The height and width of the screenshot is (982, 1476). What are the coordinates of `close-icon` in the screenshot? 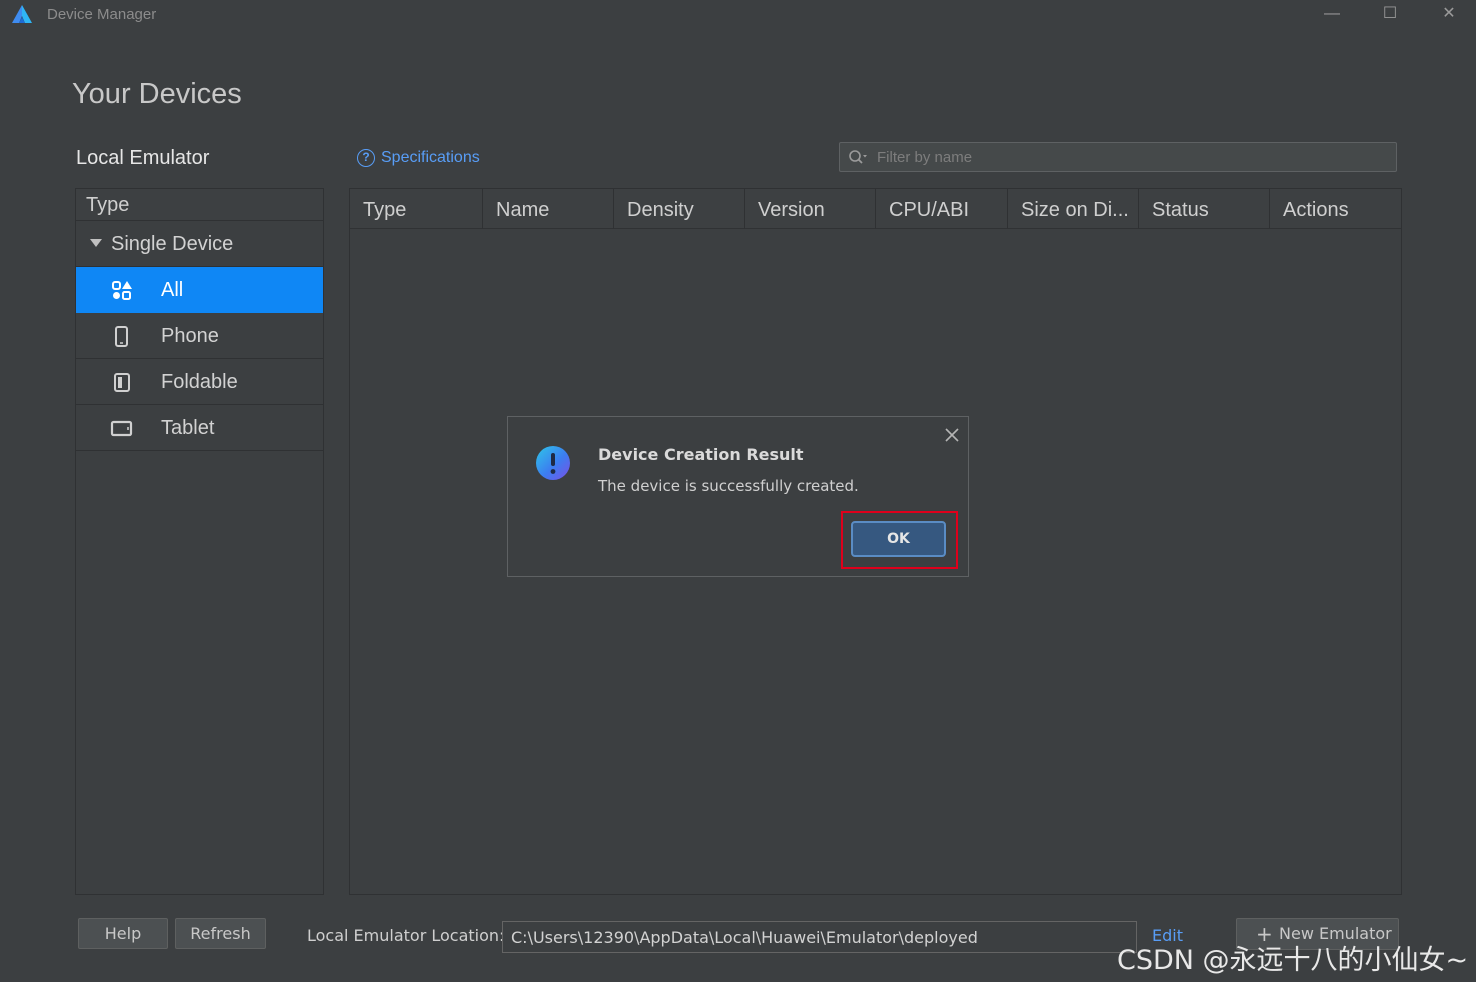 It's located at (952, 435).